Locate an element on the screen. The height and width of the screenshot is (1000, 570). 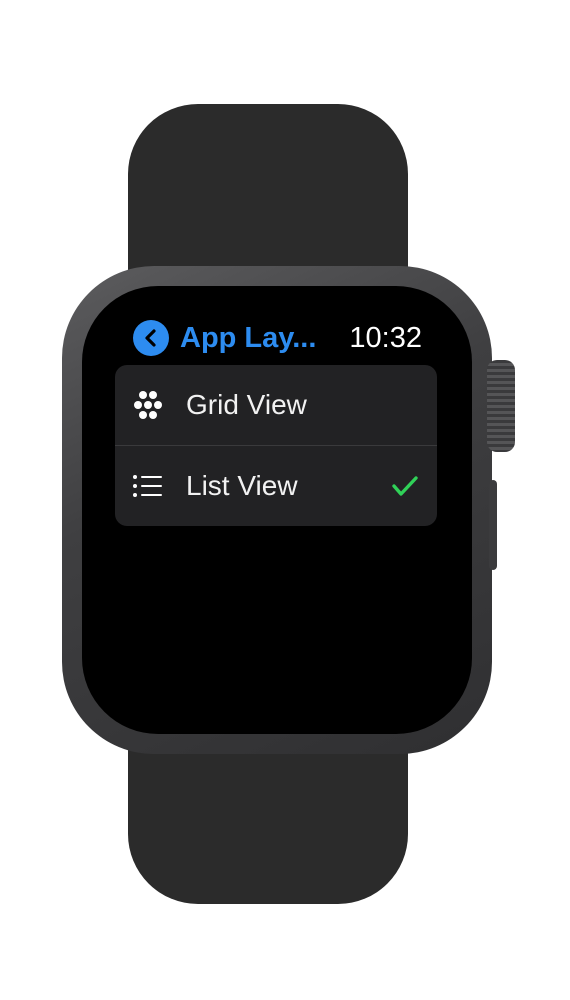
back-button is located at coordinates (151, 338).